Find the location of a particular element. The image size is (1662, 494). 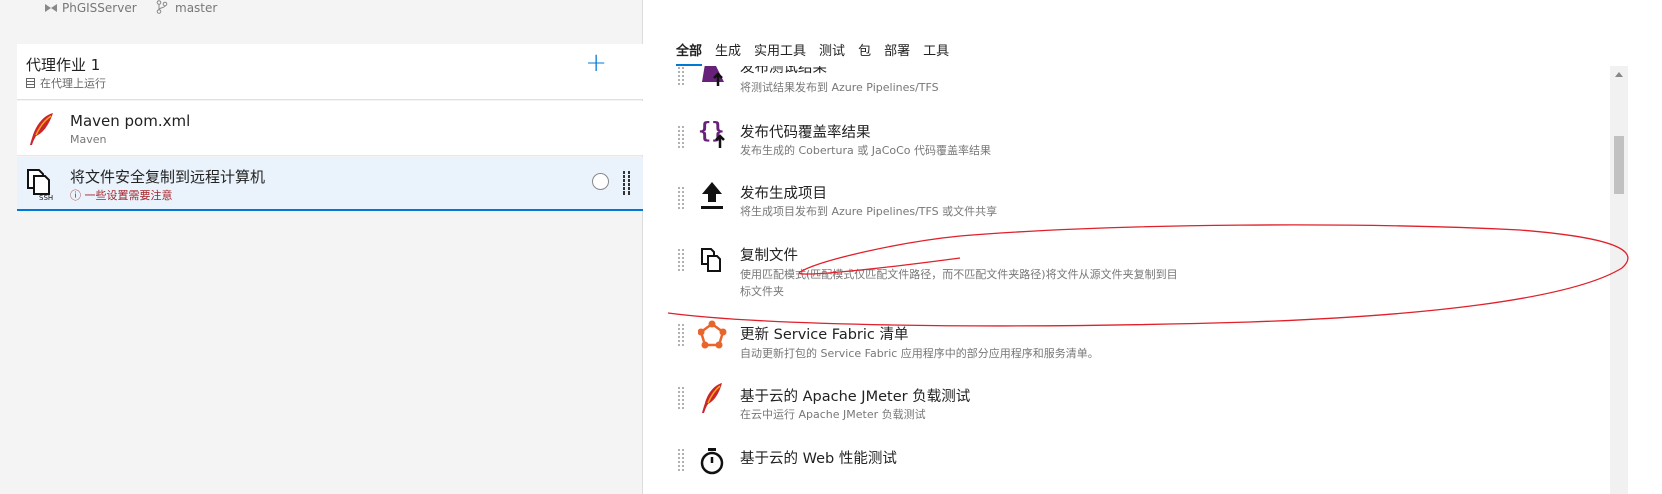

scroll-up-arrow-icon is located at coordinates (1619, 74).